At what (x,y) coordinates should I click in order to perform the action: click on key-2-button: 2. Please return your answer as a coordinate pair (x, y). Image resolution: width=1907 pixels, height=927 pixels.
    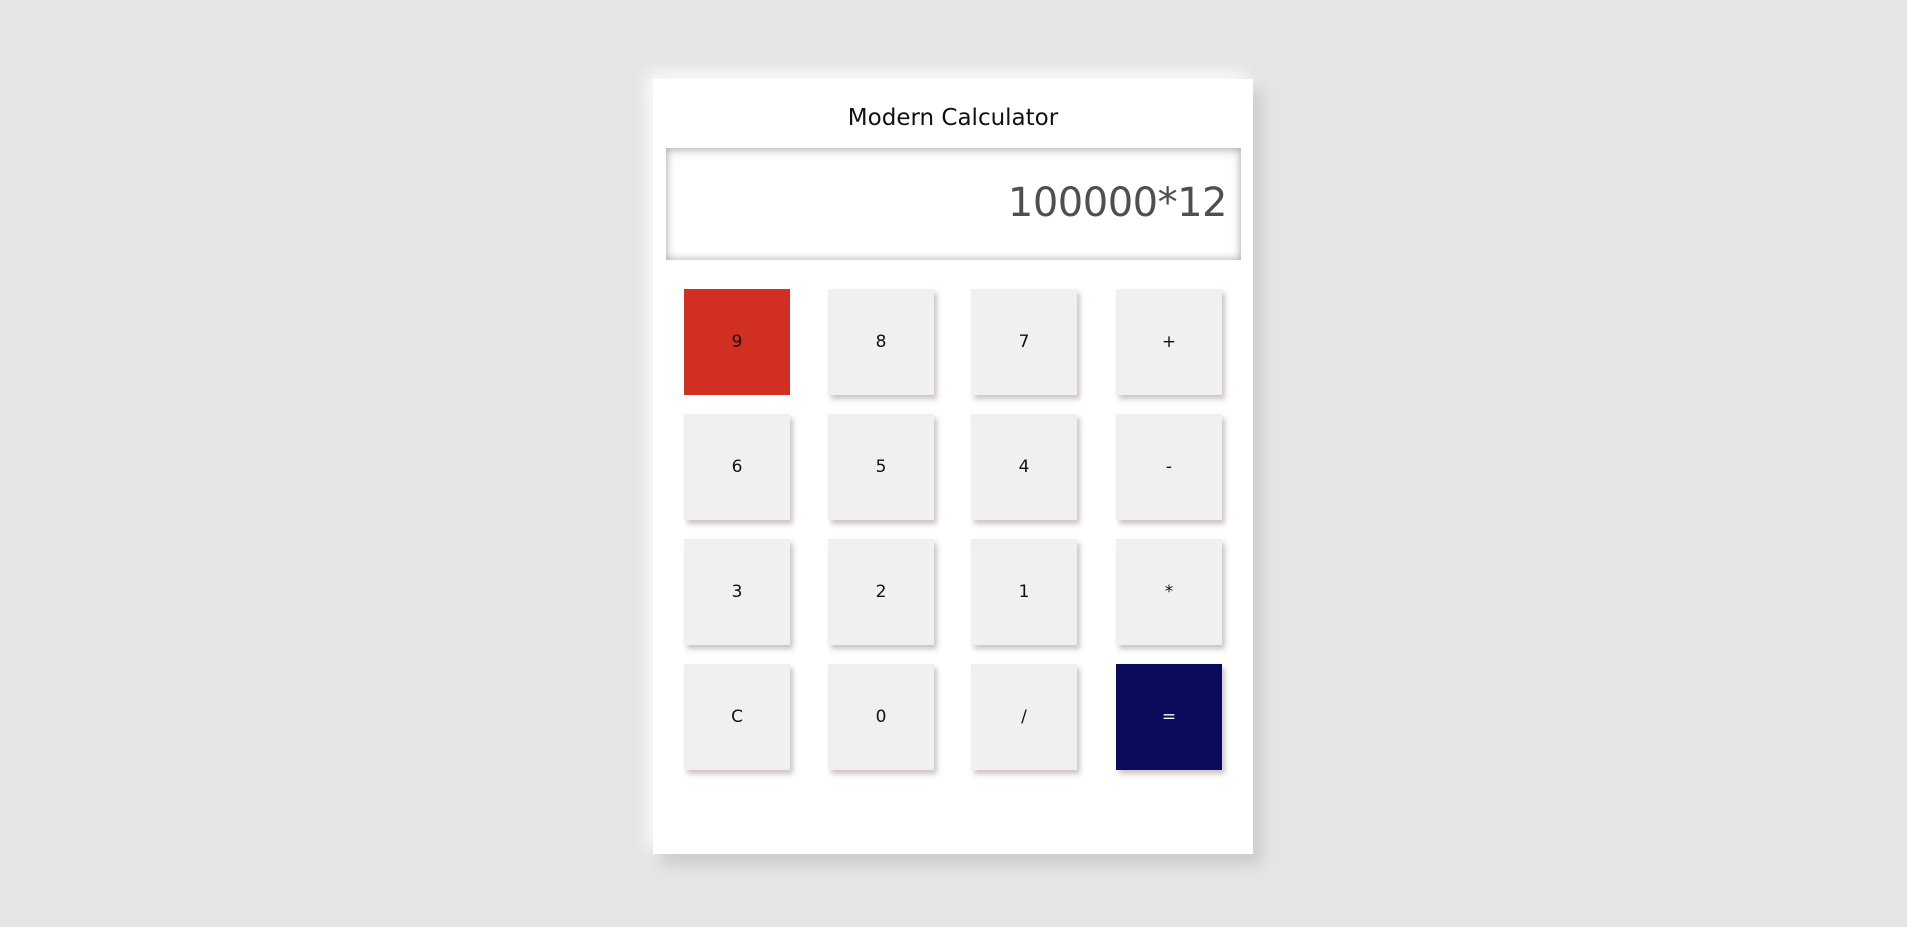
    Looking at the image, I should click on (881, 592).